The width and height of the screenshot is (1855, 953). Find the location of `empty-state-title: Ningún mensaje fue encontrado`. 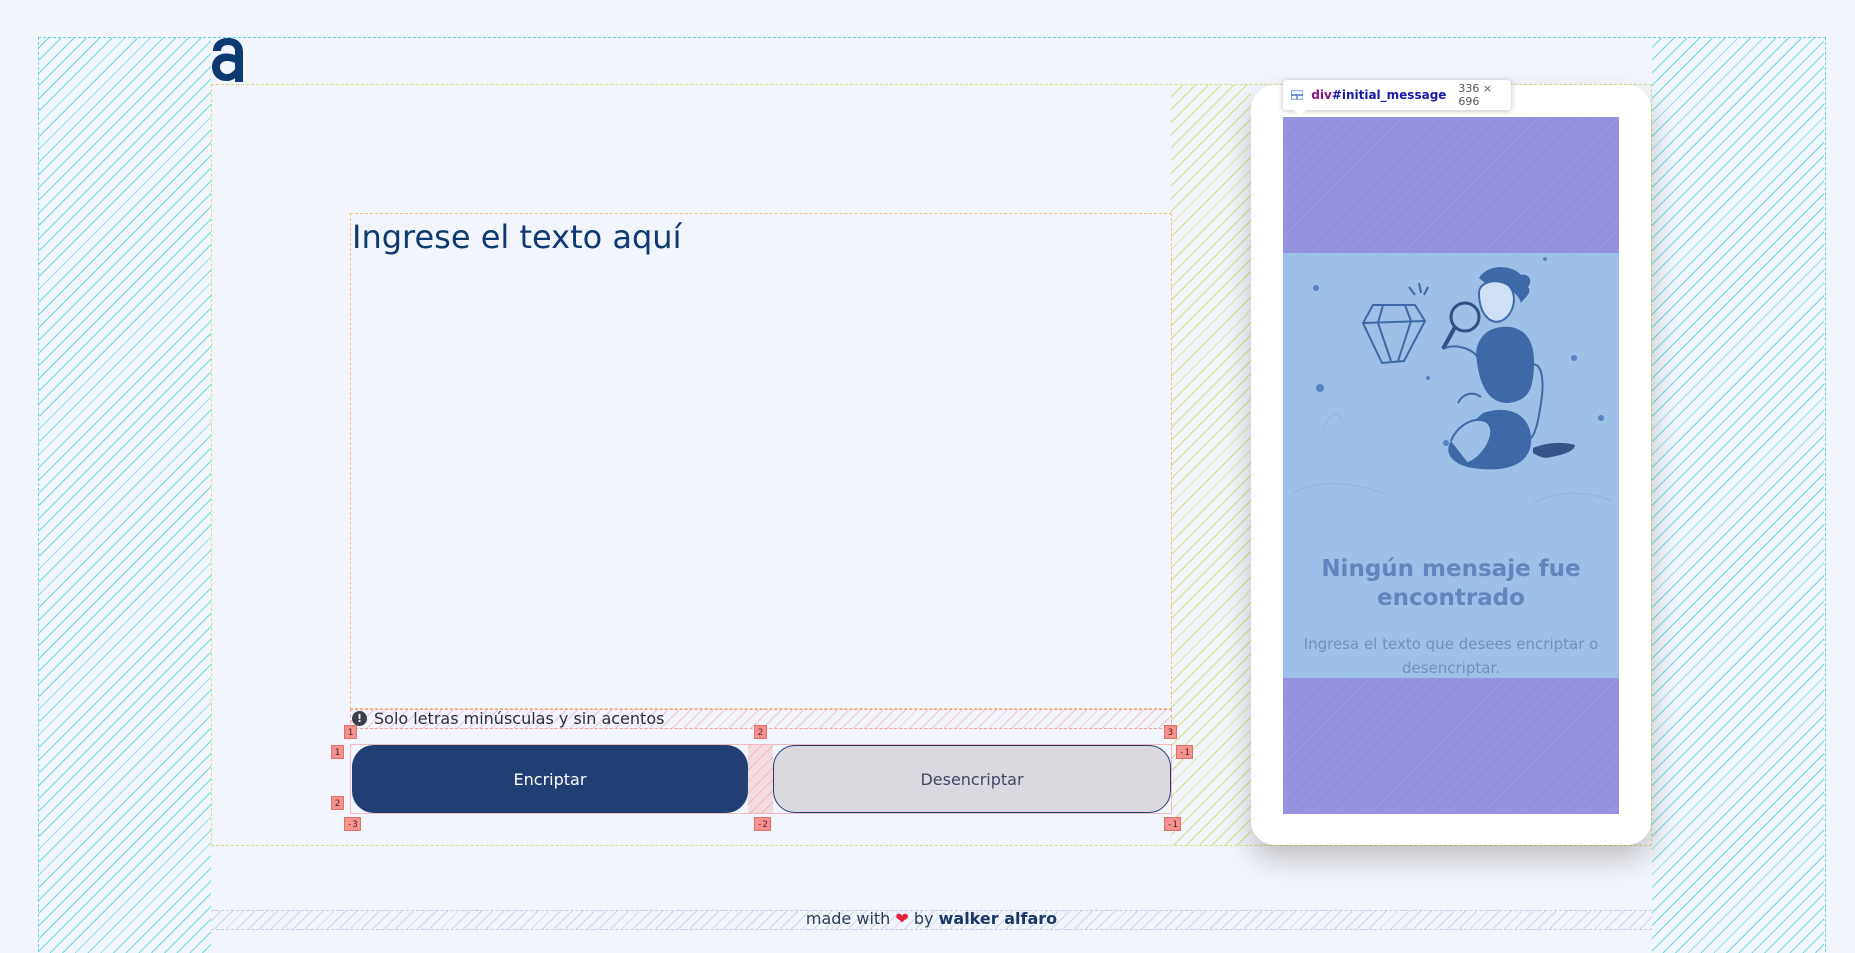

empty-state-title: Ningún mensaje fue encontrado is located at coordinates (1451, 583).